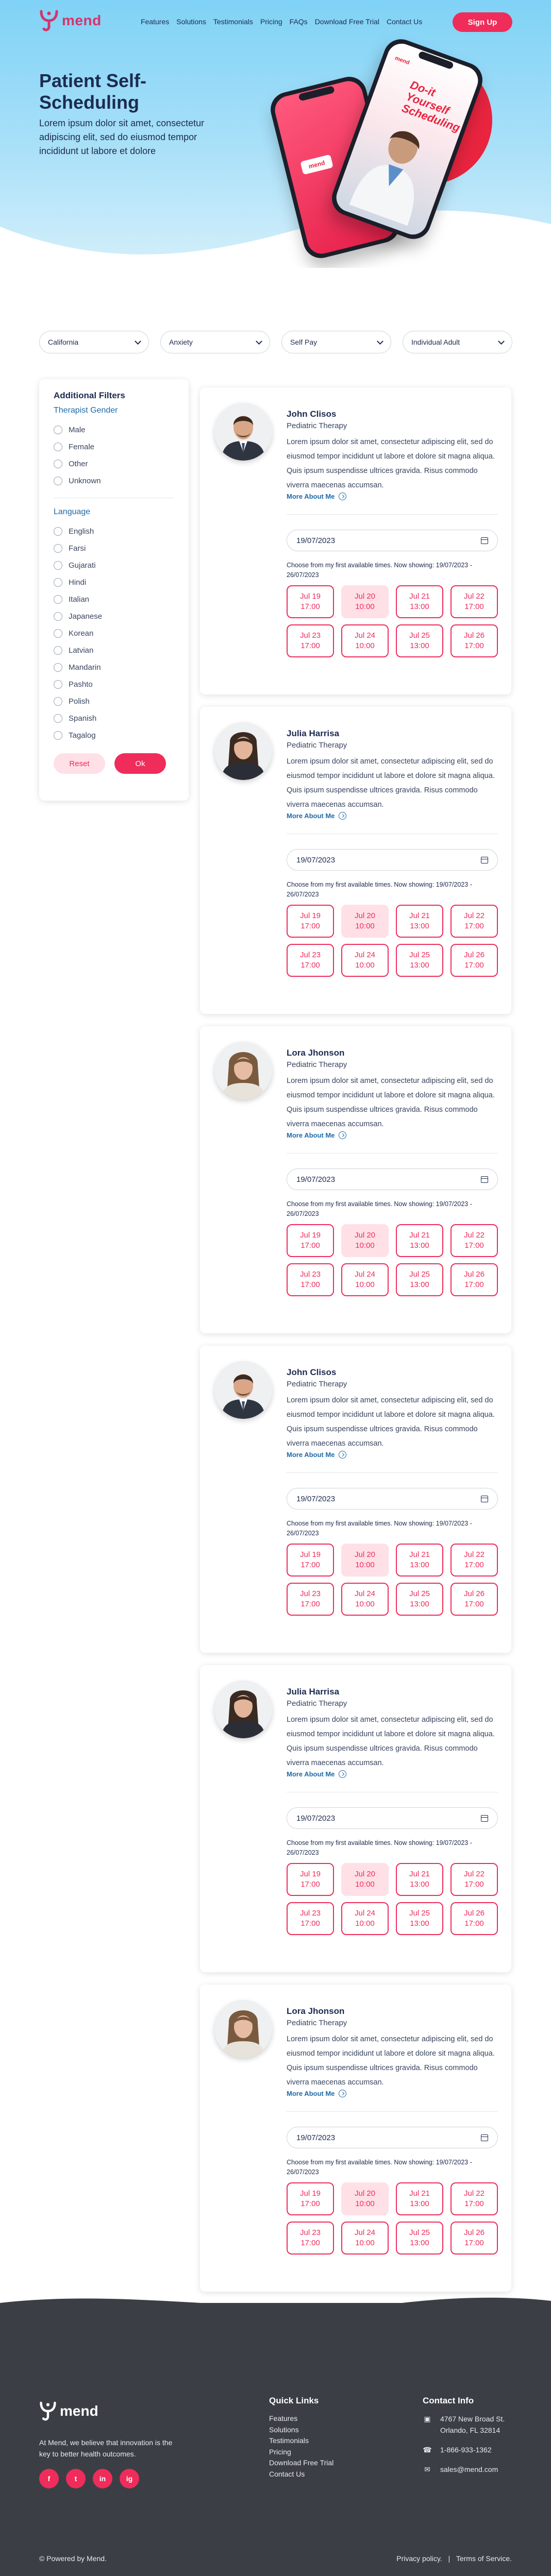  What do you see at coordinates (114, 600) in the screenshot?
I see `language-option-italian: Italian` at bounding box center [114, 600].